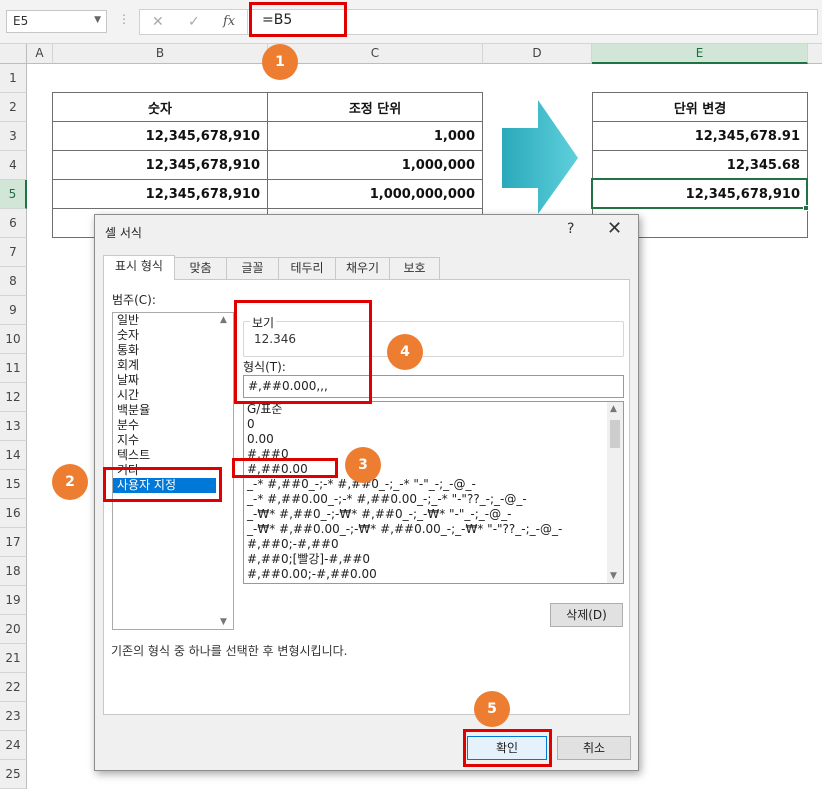  Describe the element at coordinates (13, 716) in the screenshot. I see `row-header: 23` at that location.